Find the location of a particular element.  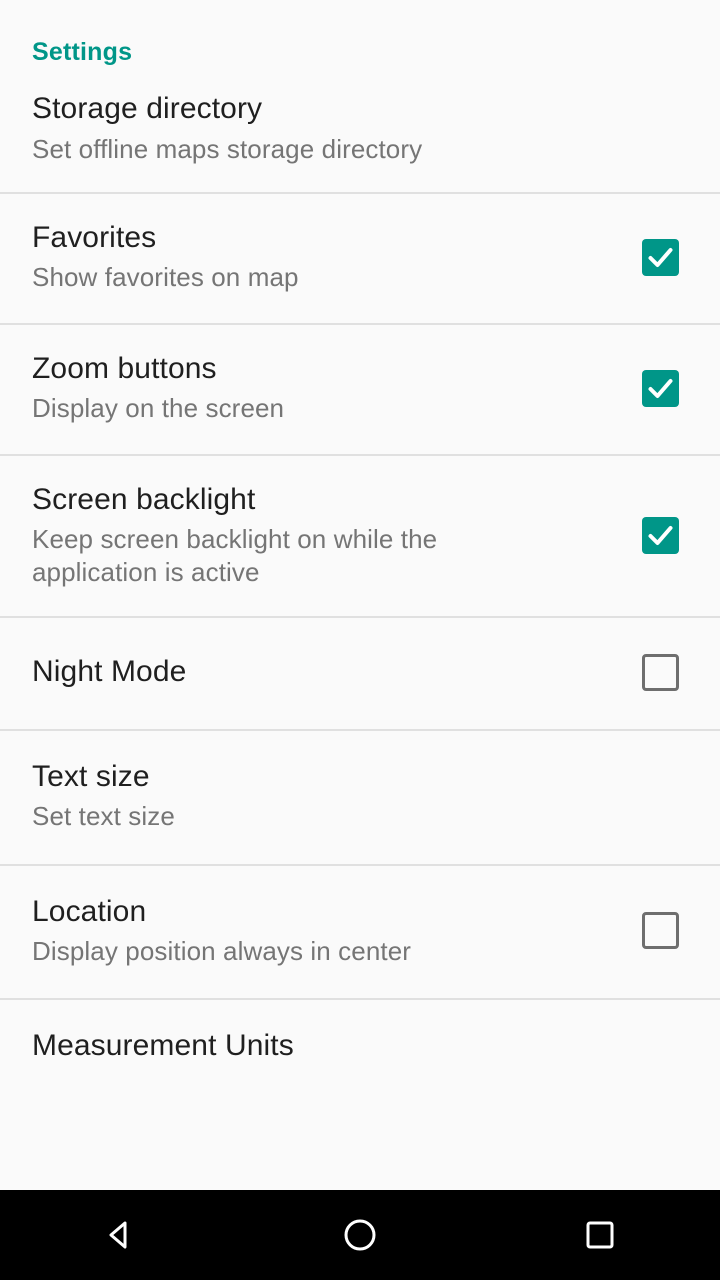

recents-square-icon is located at coordinates (600, 1235).